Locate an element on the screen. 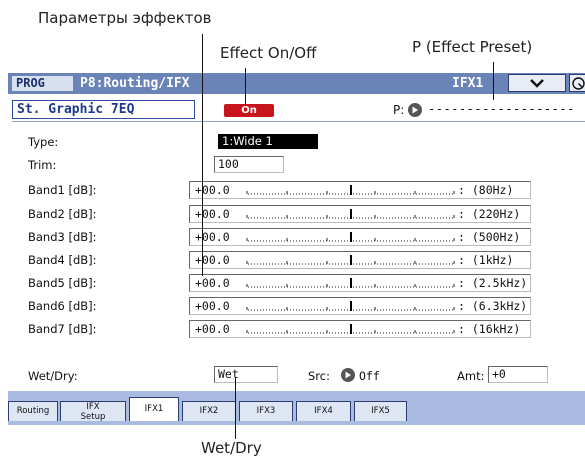 The image size is (585, 462). knob-icon is located at coordinates (578, 83).